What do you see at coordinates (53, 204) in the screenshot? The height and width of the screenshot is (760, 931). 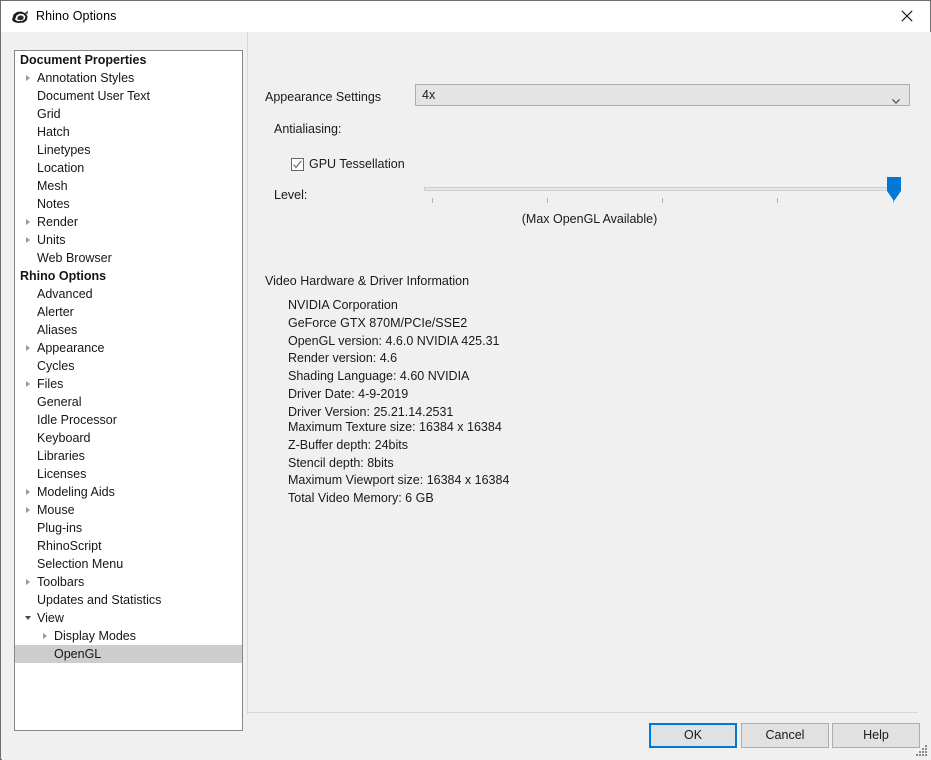 I see `sidebar-item-label: Notes` at bounding box center [53, 204].